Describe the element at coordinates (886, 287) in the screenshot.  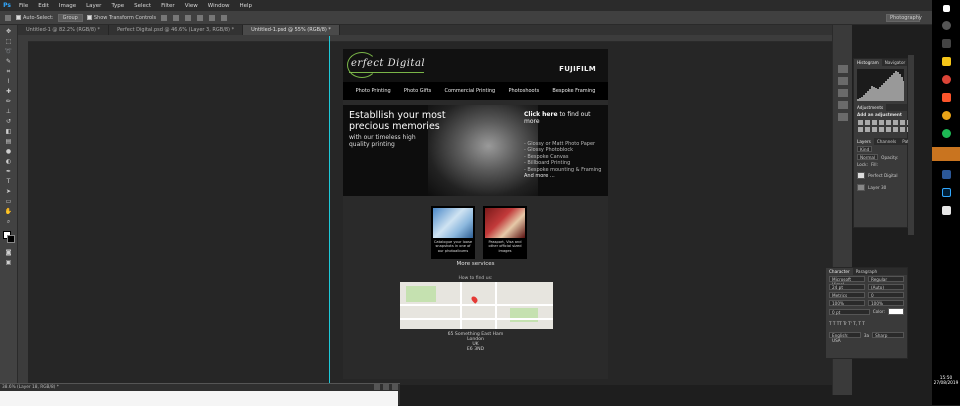
I see `leading-field: (Auto)` at that location.